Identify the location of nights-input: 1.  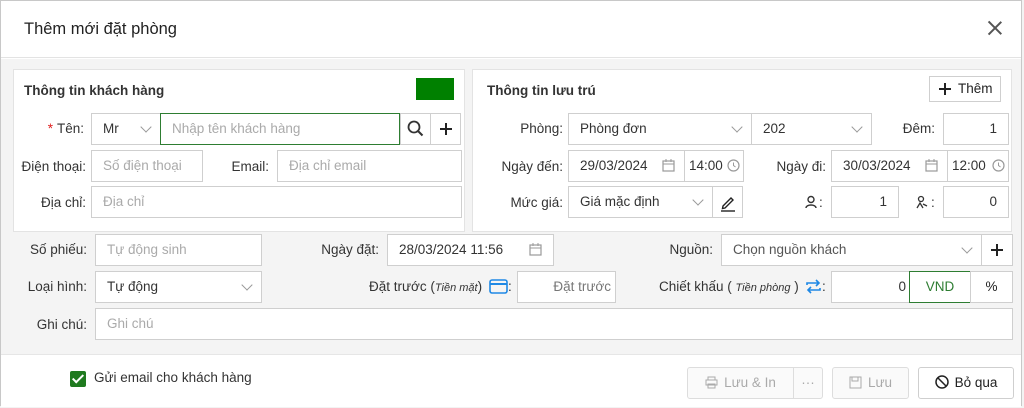
(976, 129).